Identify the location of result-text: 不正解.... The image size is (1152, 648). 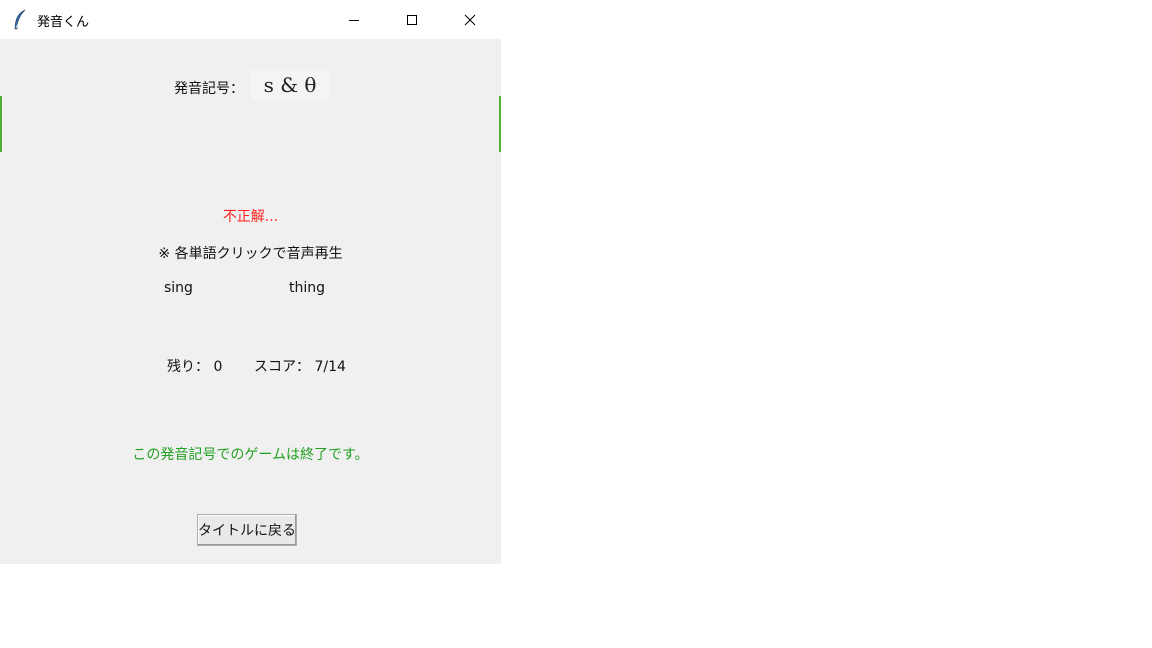
(250, 217).